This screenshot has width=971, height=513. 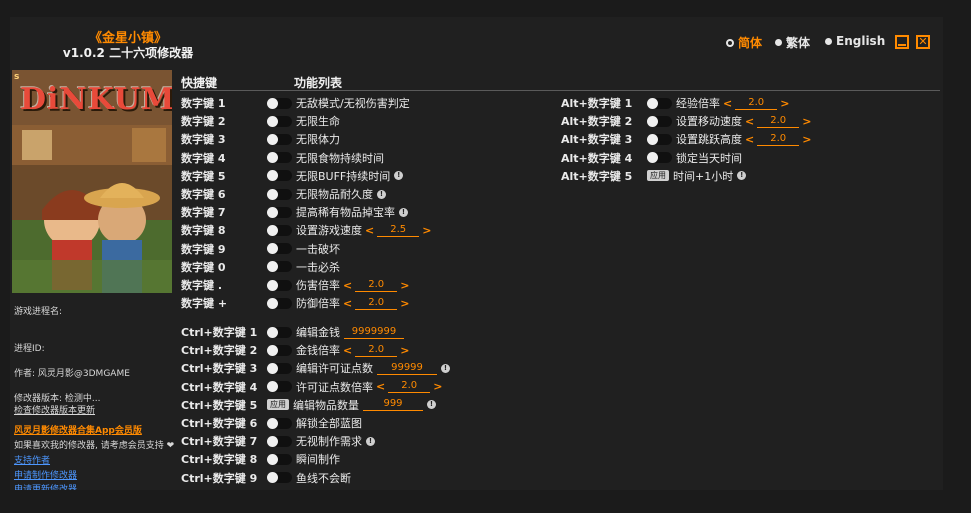 What do you see at coordinates (313, 387) in the screenshot?
I see `feature-row: Ctrl+数字键 4 许可证点数倍率 <2.0 >` at bounding box center [313, 387].